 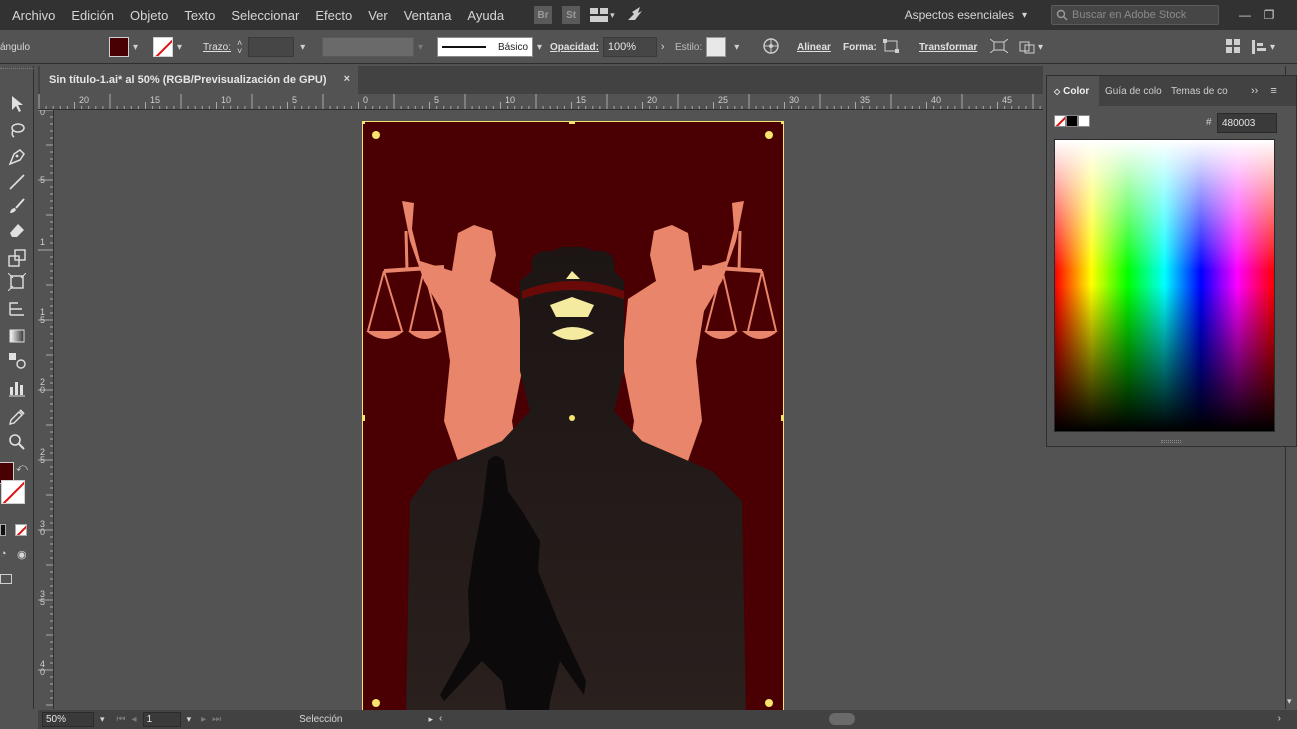 What do you see at coordinates (22, 468) in the screenshot?
I see `swap-fill-stroke-icon: ⤺` at bounding box center [22, 468].